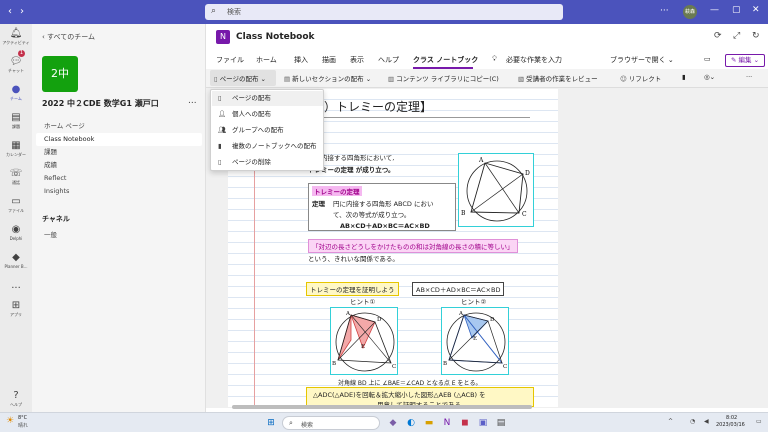  What do you see at coordinates (124, 126) in the screenshot?
I see `nav-home-page: ホーム ページ` at bounding box center [124, 126].